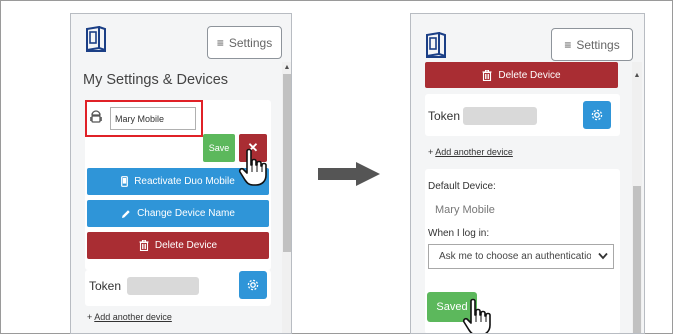 The width and height of the screenshot is (673, 334). I want to click on default-device-value: Mary Mobile, so click(465, 210).